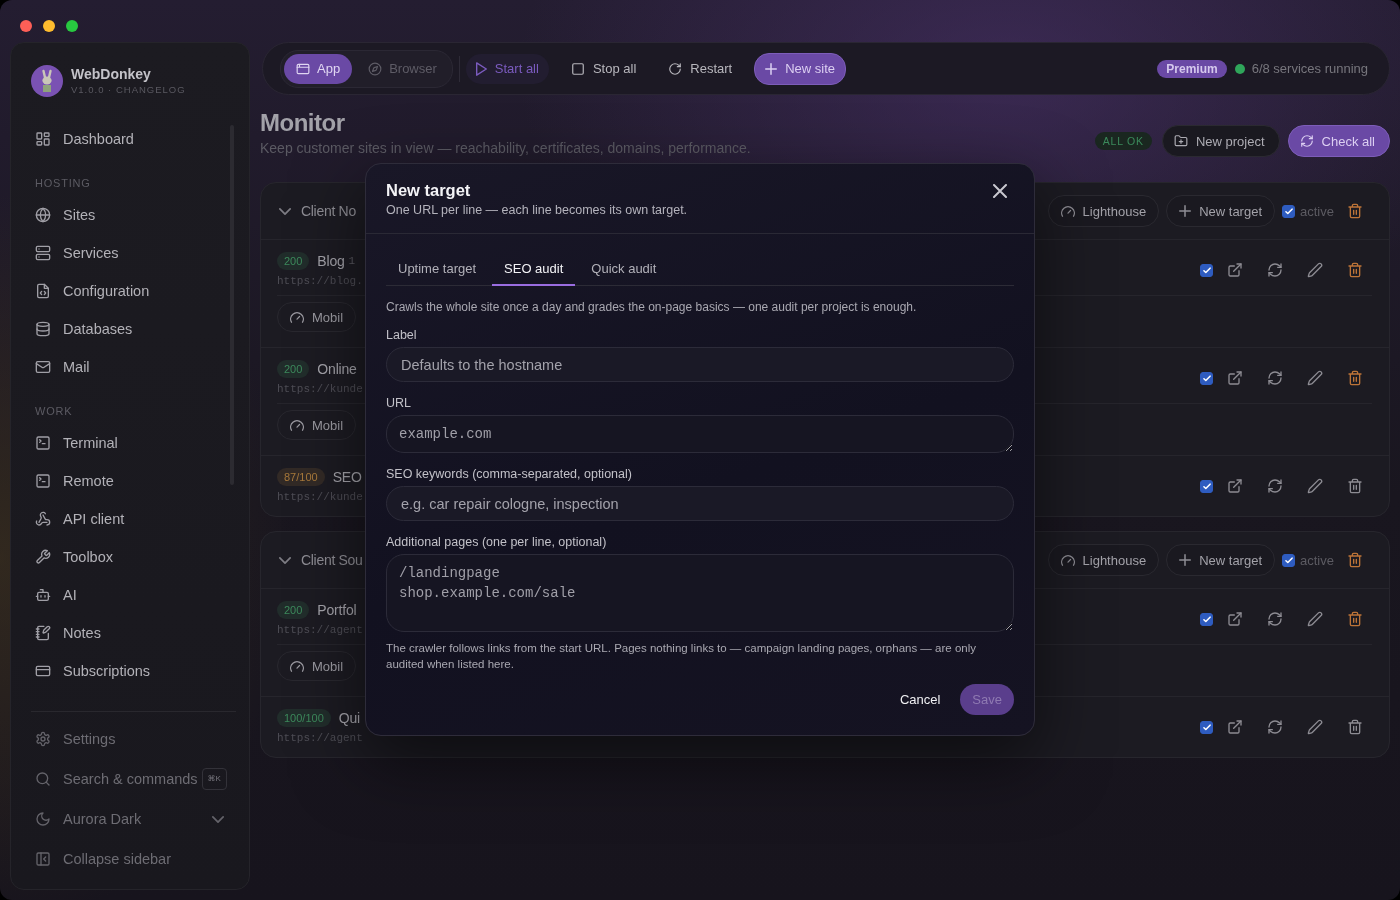 The image size is (1400, 900). Describe the element at coordinates (133, 139) in the screenshot. I see `sidebar-item: Dashboard` at that location.